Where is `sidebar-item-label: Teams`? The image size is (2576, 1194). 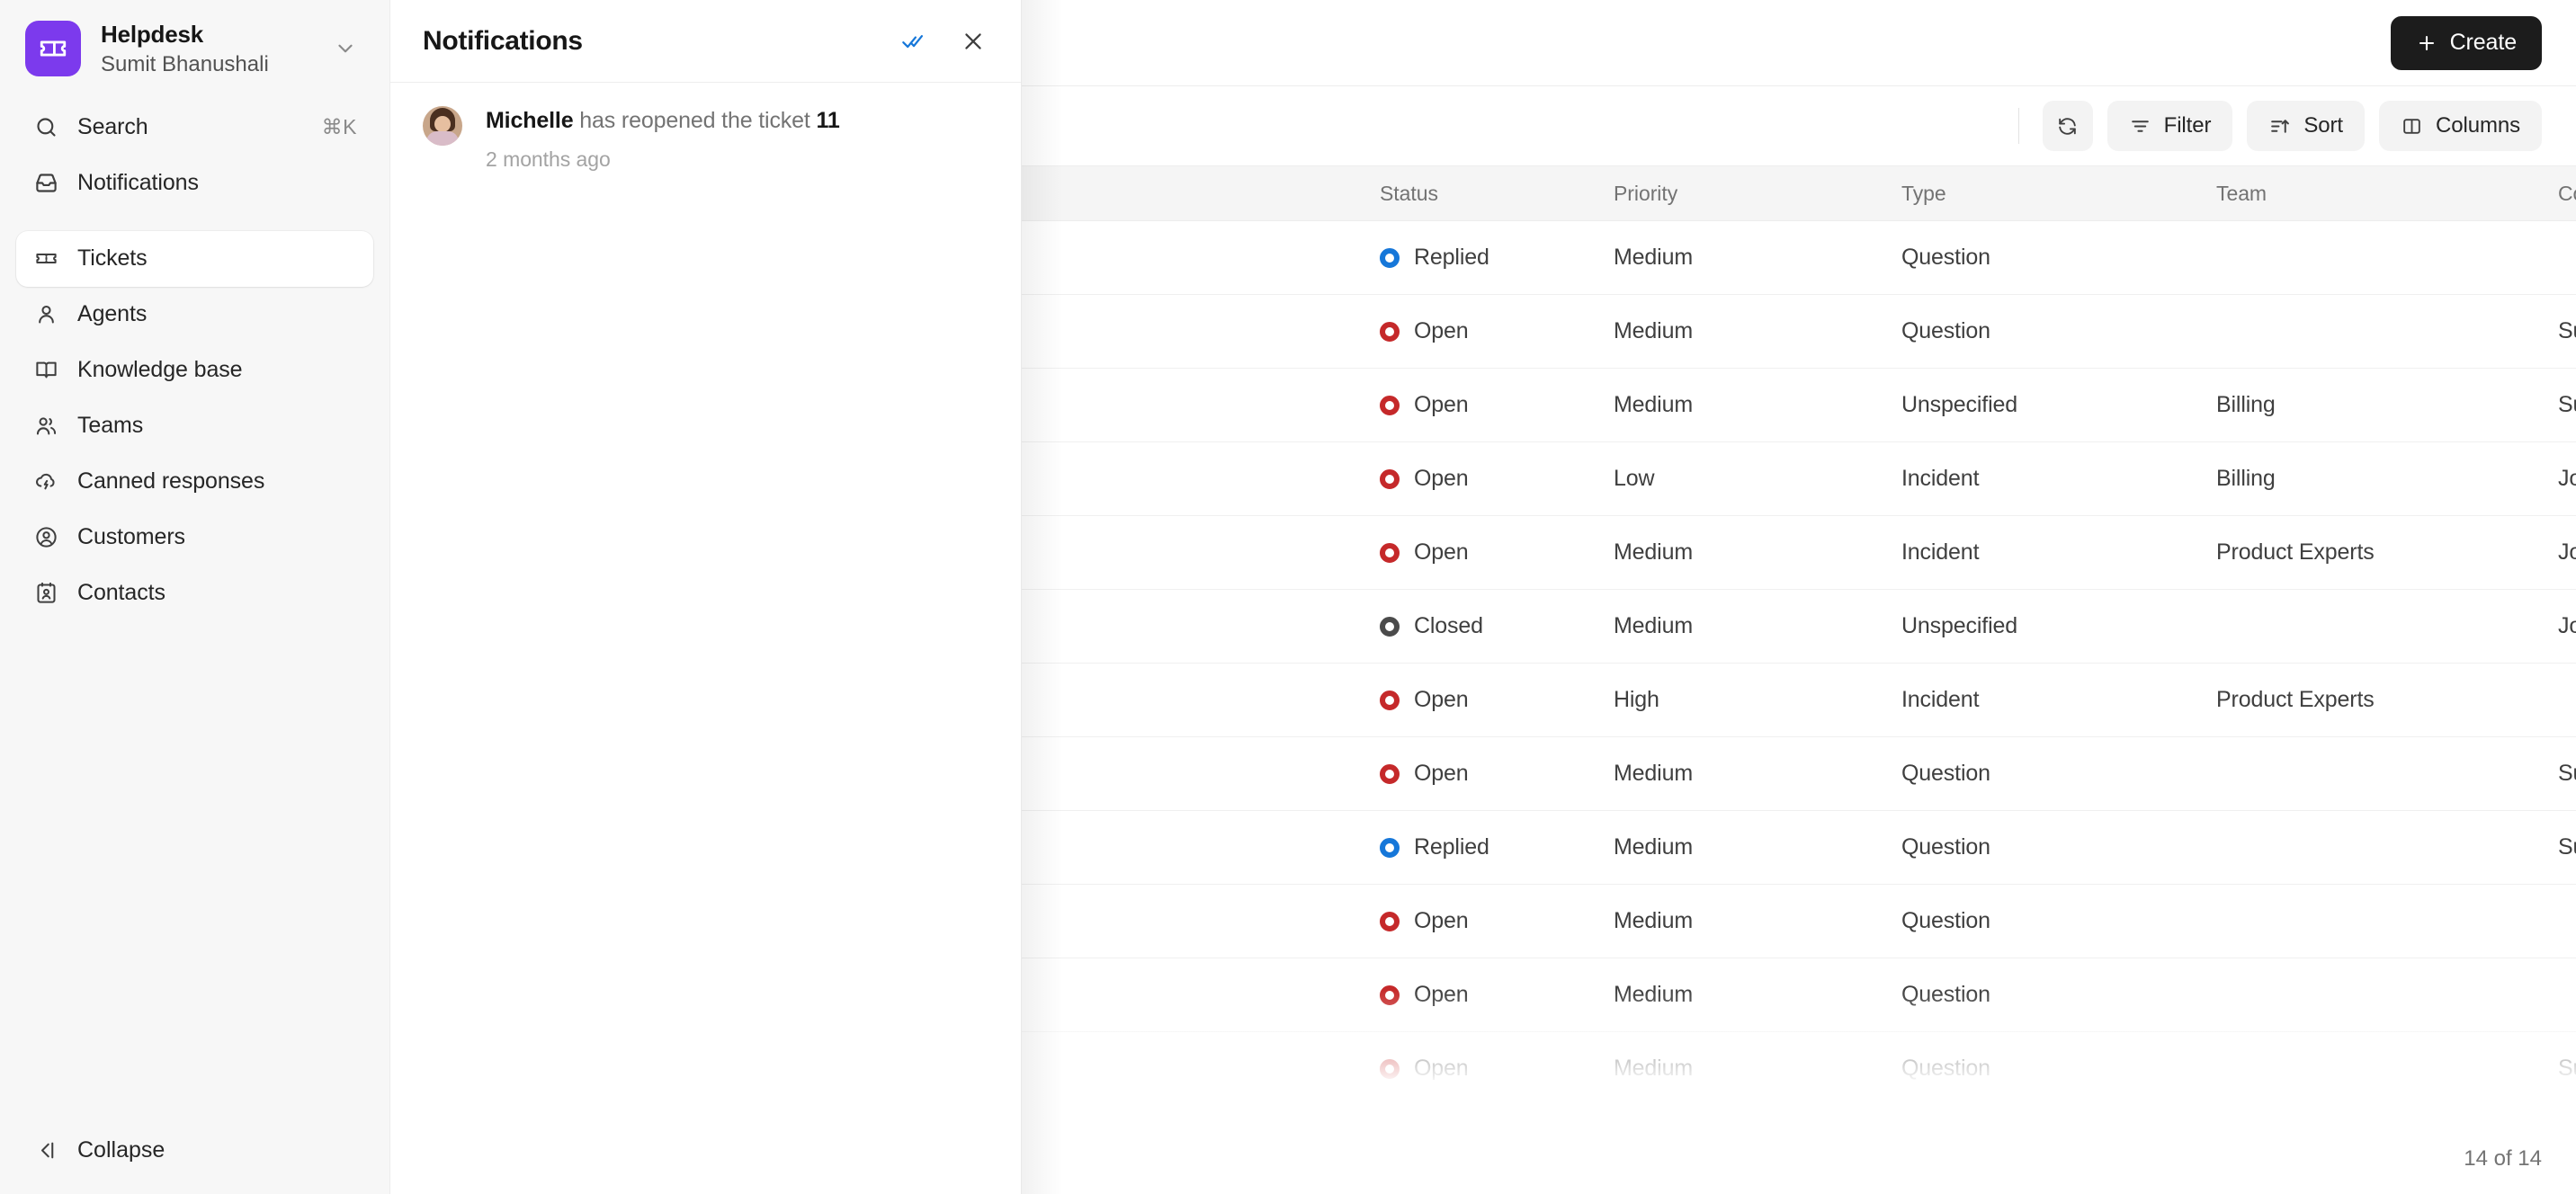 sidebar-item-label: Teams is located at coordinates (110, 426).